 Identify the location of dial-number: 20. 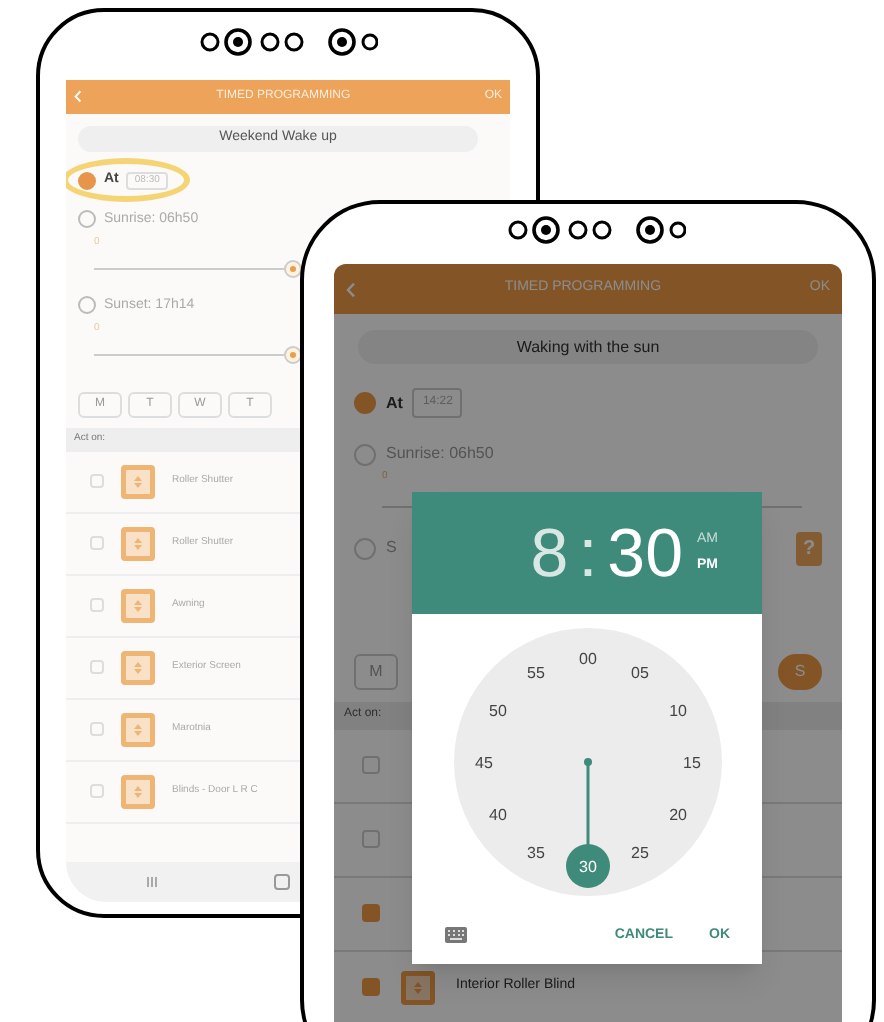
(677, 815).